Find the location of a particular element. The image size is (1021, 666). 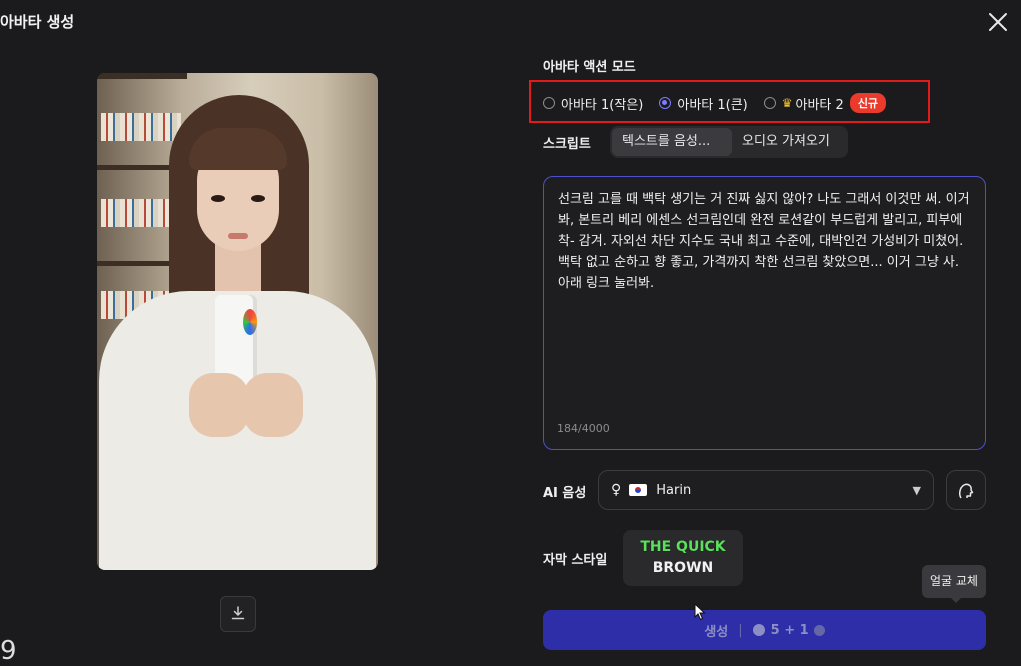

korea-flag-icon is located at coordinates (638, 490).